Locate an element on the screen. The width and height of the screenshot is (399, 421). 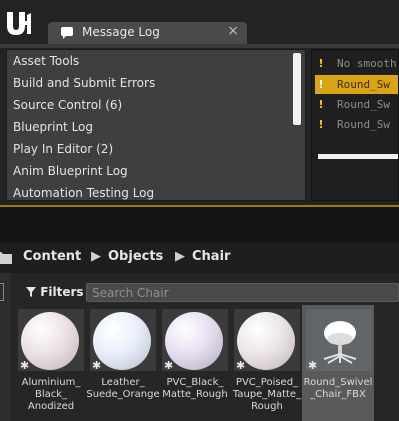
asset-tile: ✱ Leather_ Suede_Orange is located at coordinates (123, 363).